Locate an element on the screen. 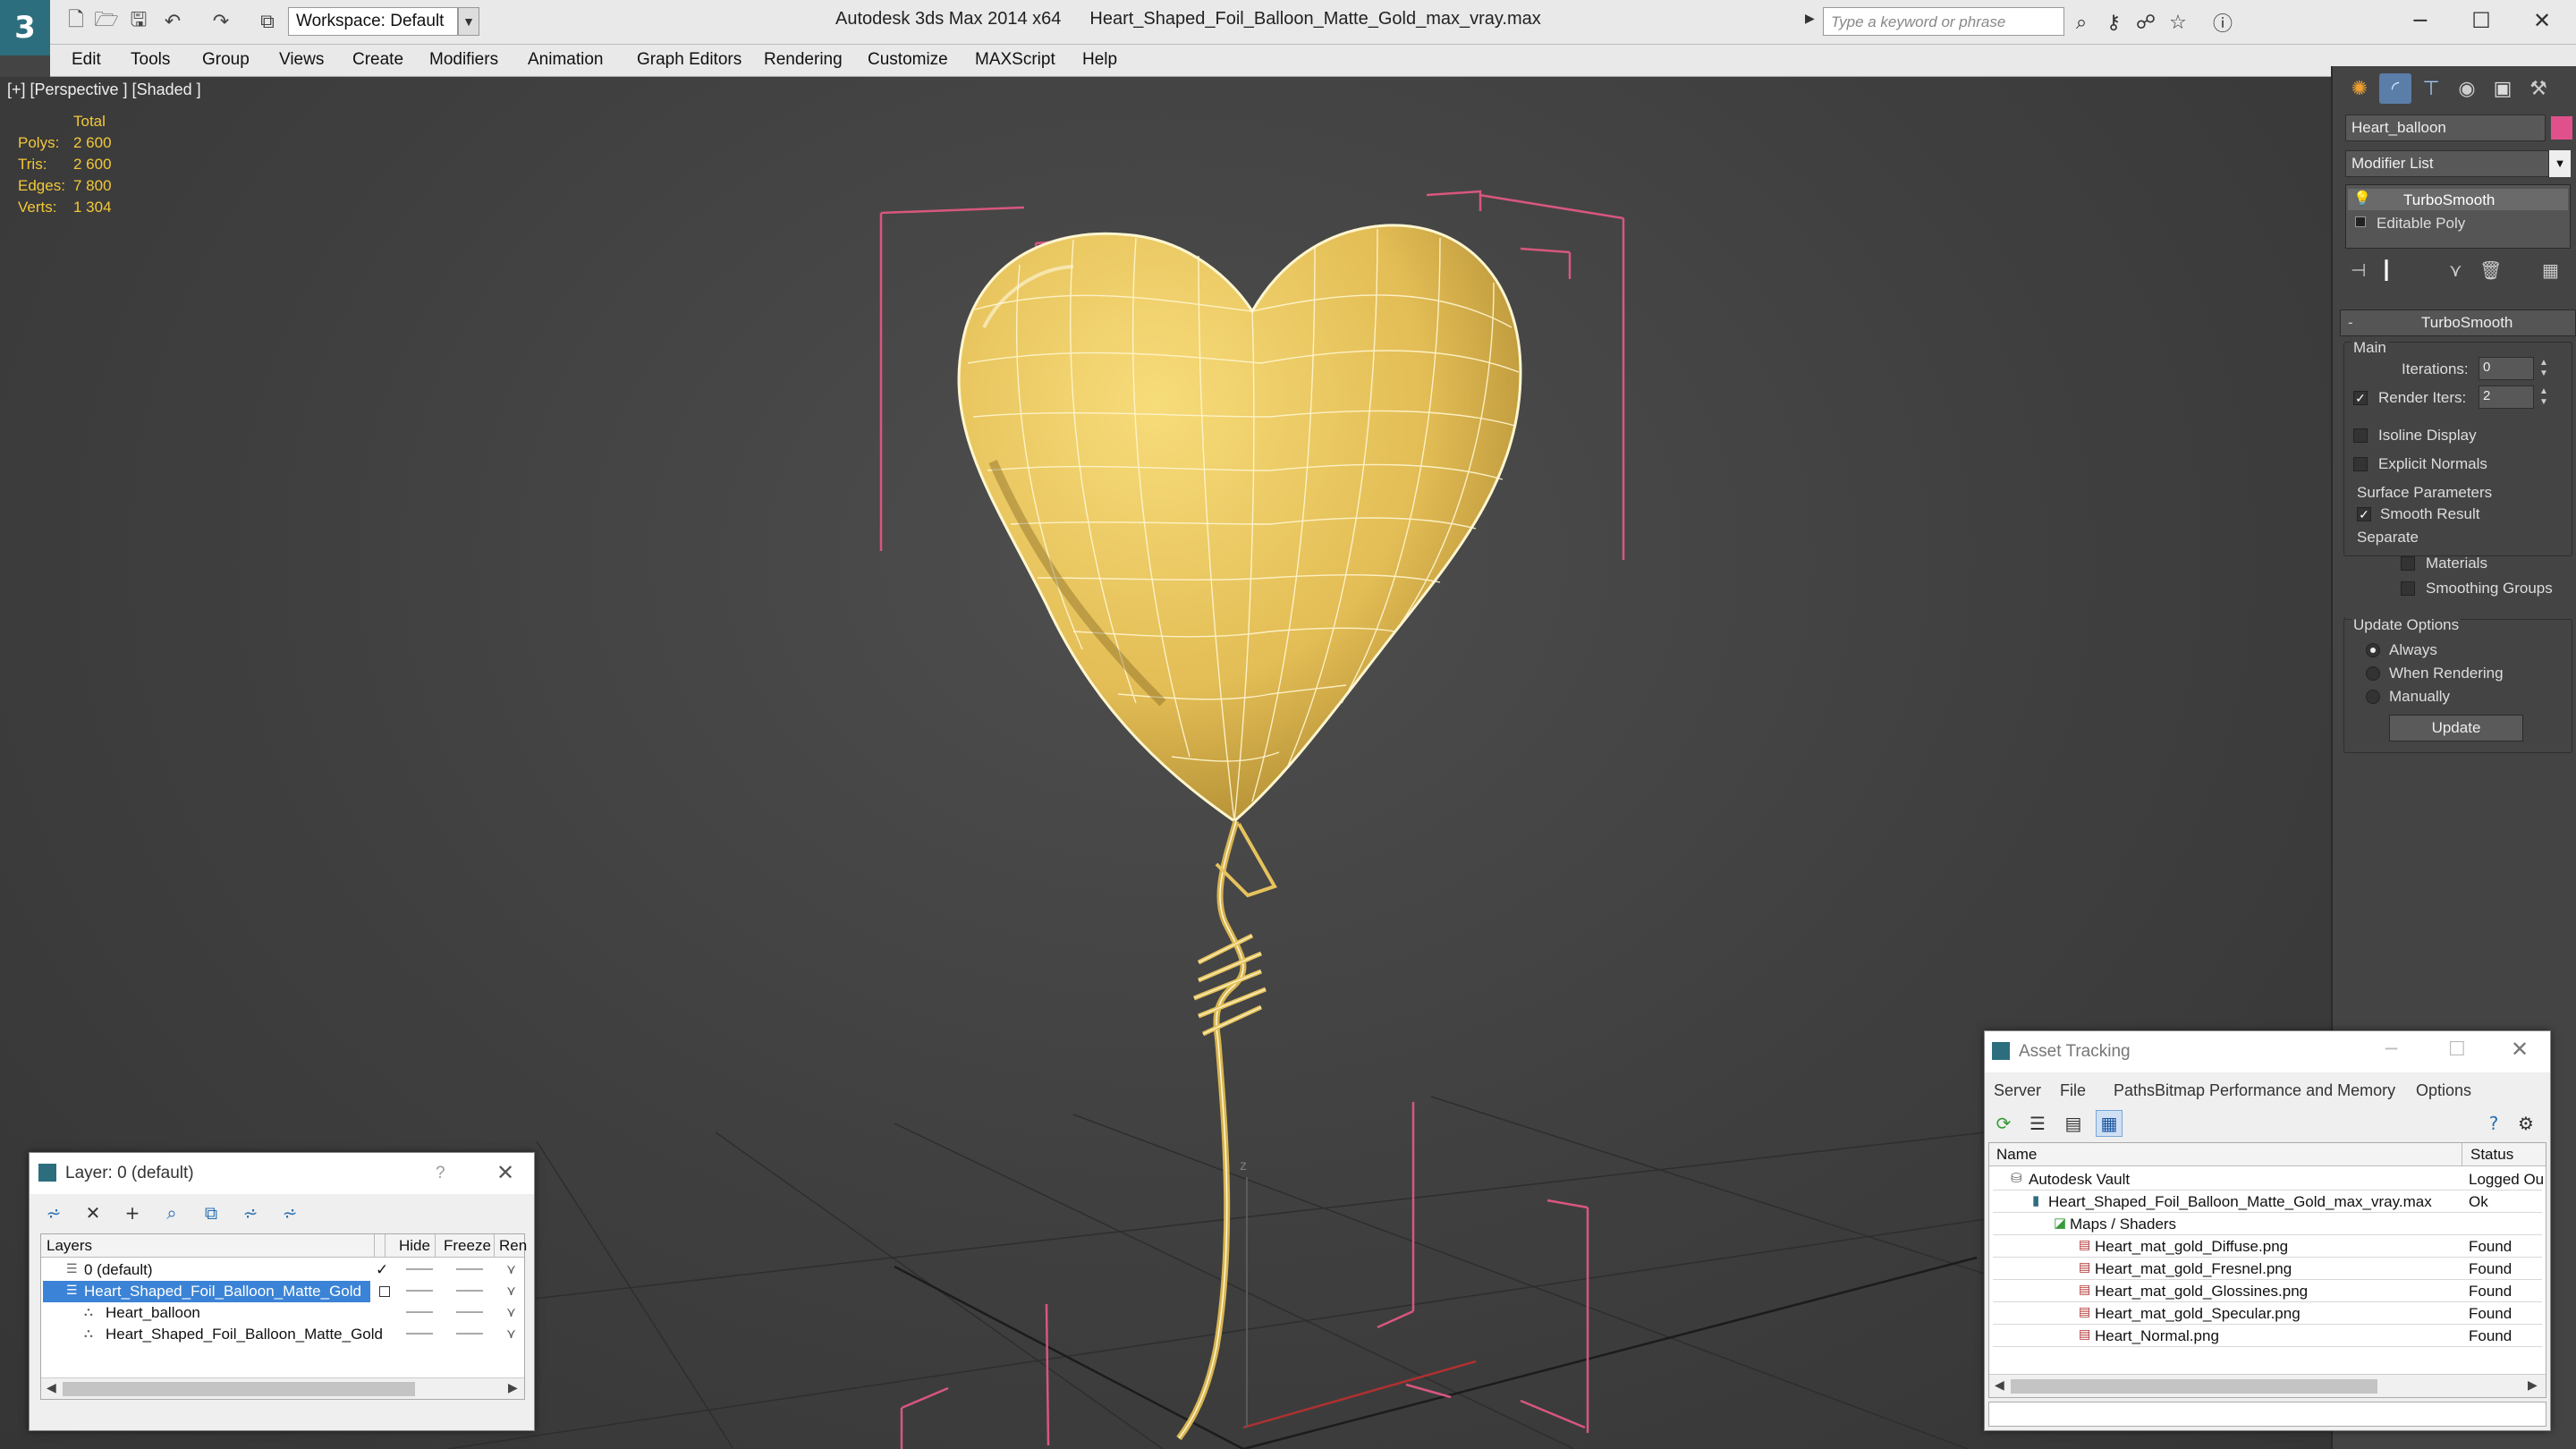 The image size is (2576, 1449). open-file-icon: 🗁 is located at coordinates (106, 21).